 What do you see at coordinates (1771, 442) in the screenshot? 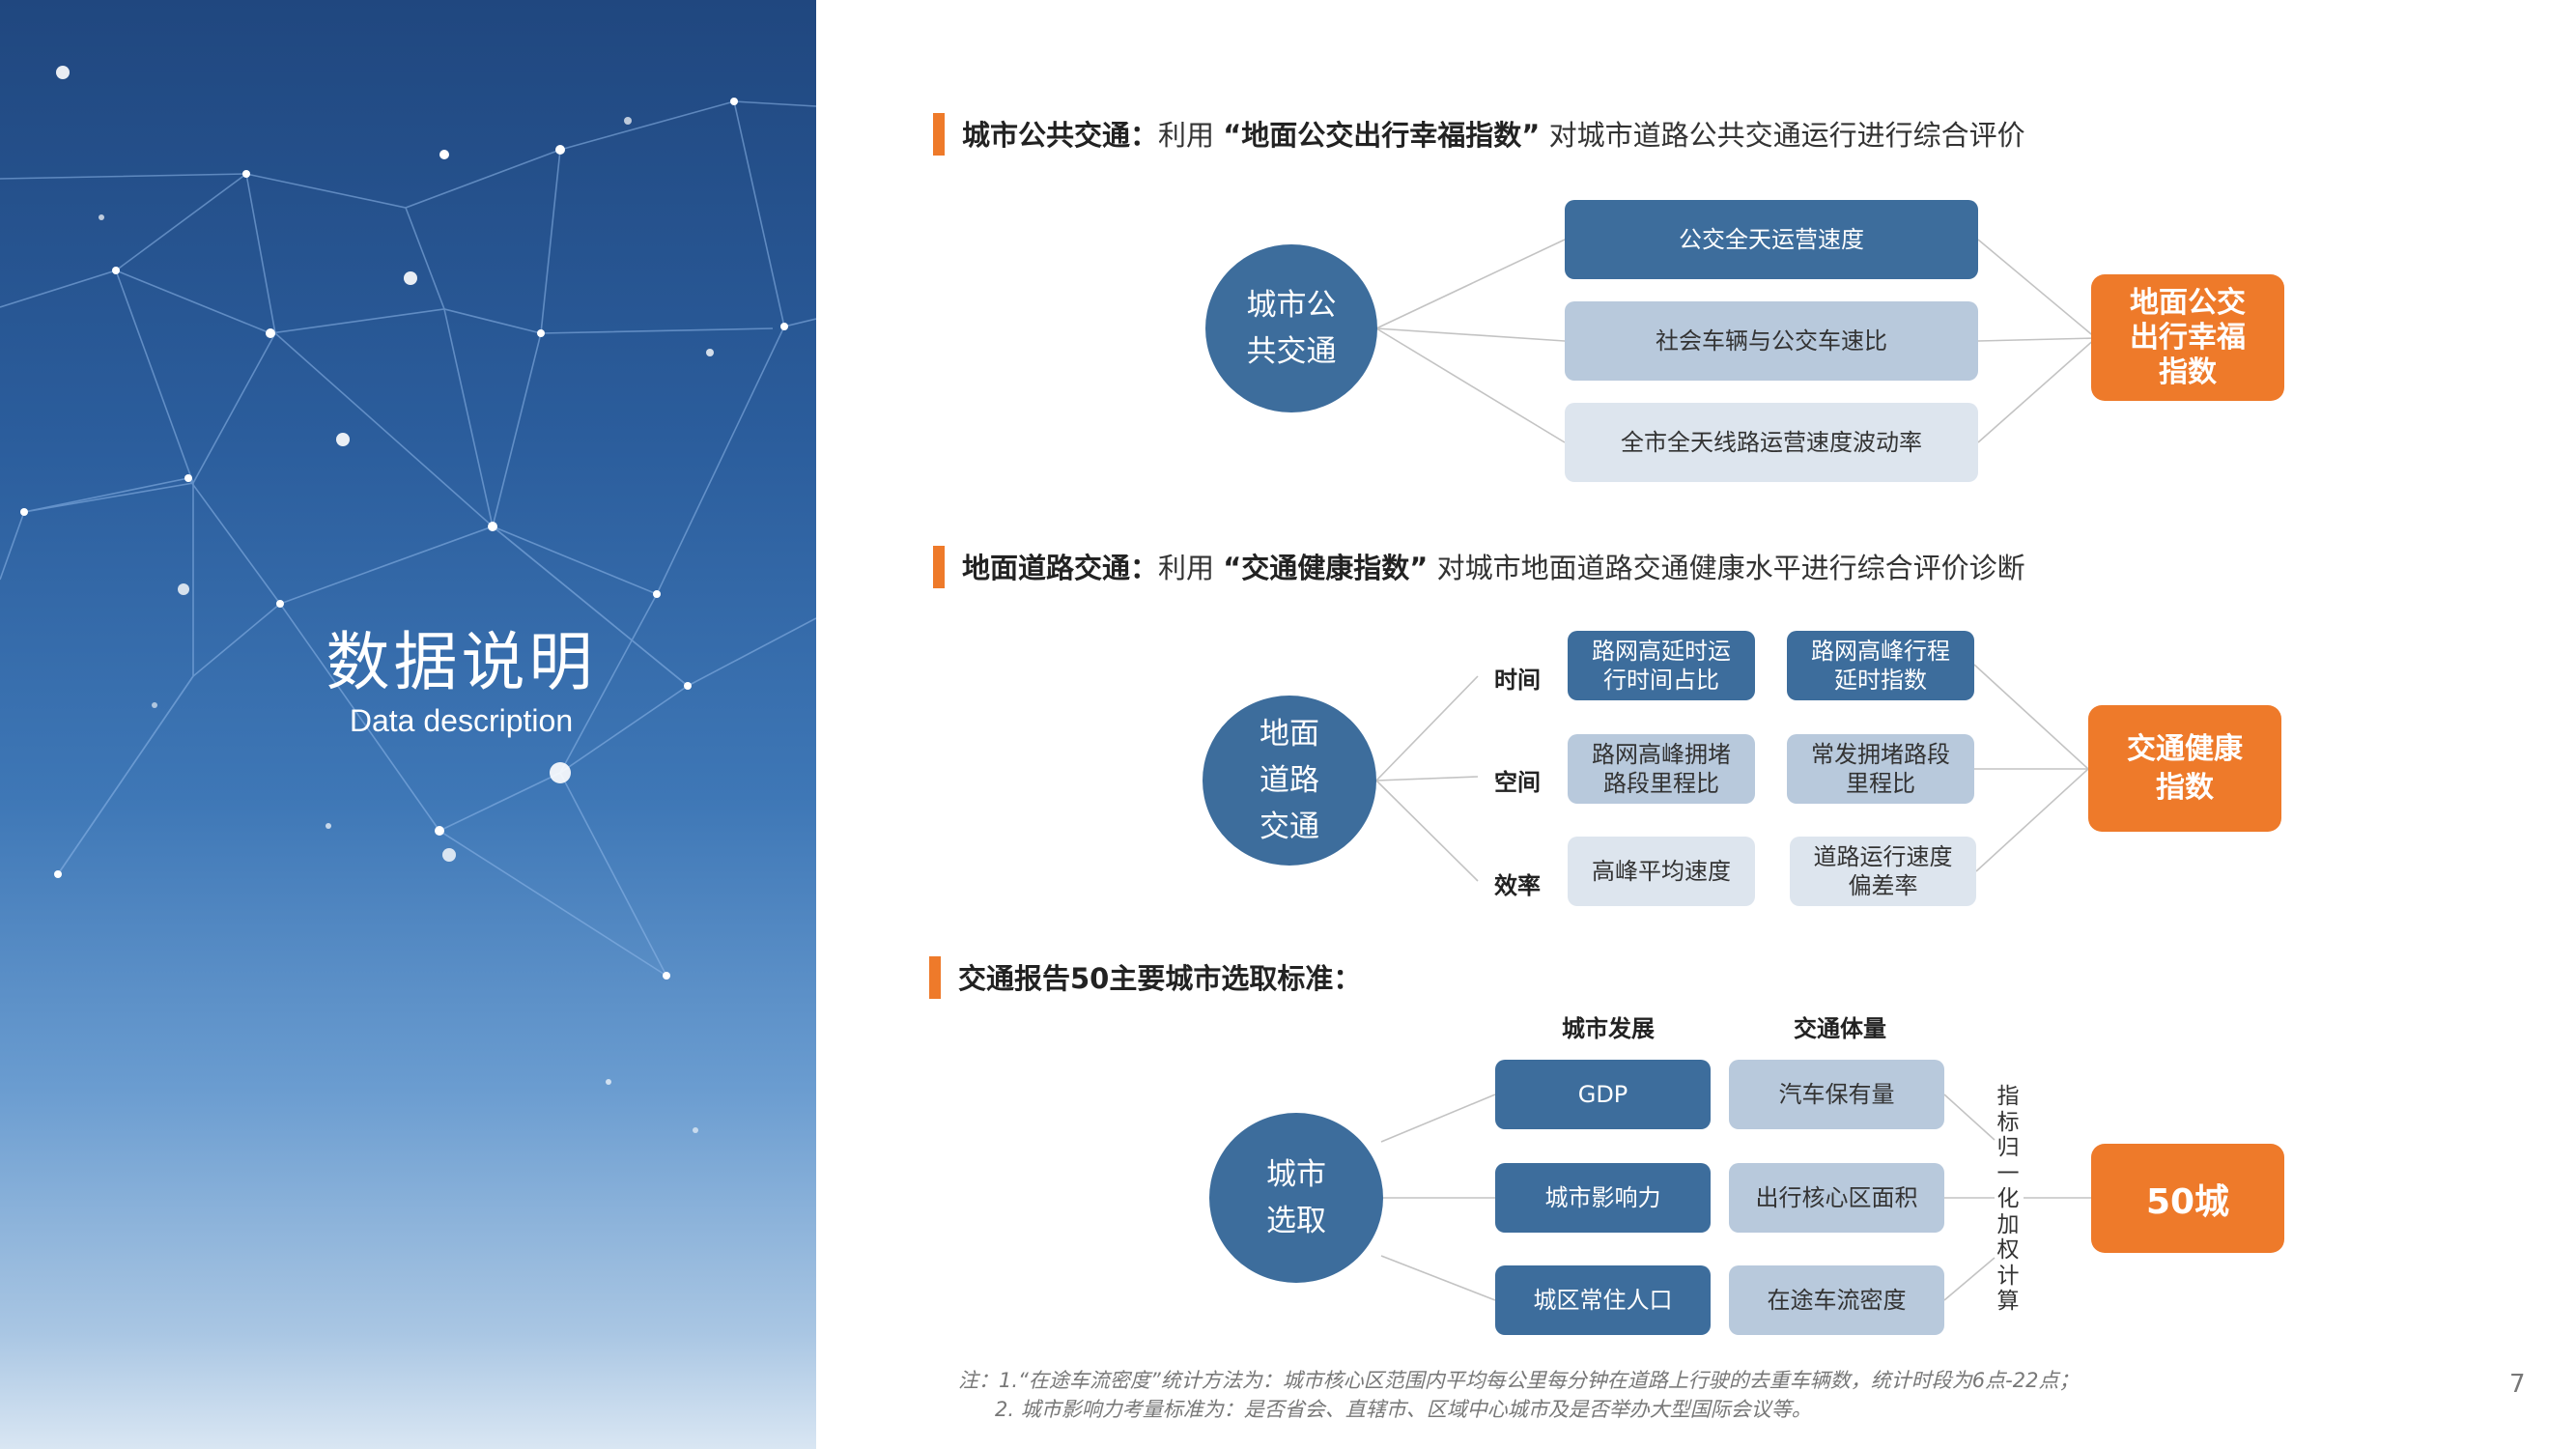
I see `metric-box: 全市全天线路运营速度波动率` at bounding box center [1771, 442].